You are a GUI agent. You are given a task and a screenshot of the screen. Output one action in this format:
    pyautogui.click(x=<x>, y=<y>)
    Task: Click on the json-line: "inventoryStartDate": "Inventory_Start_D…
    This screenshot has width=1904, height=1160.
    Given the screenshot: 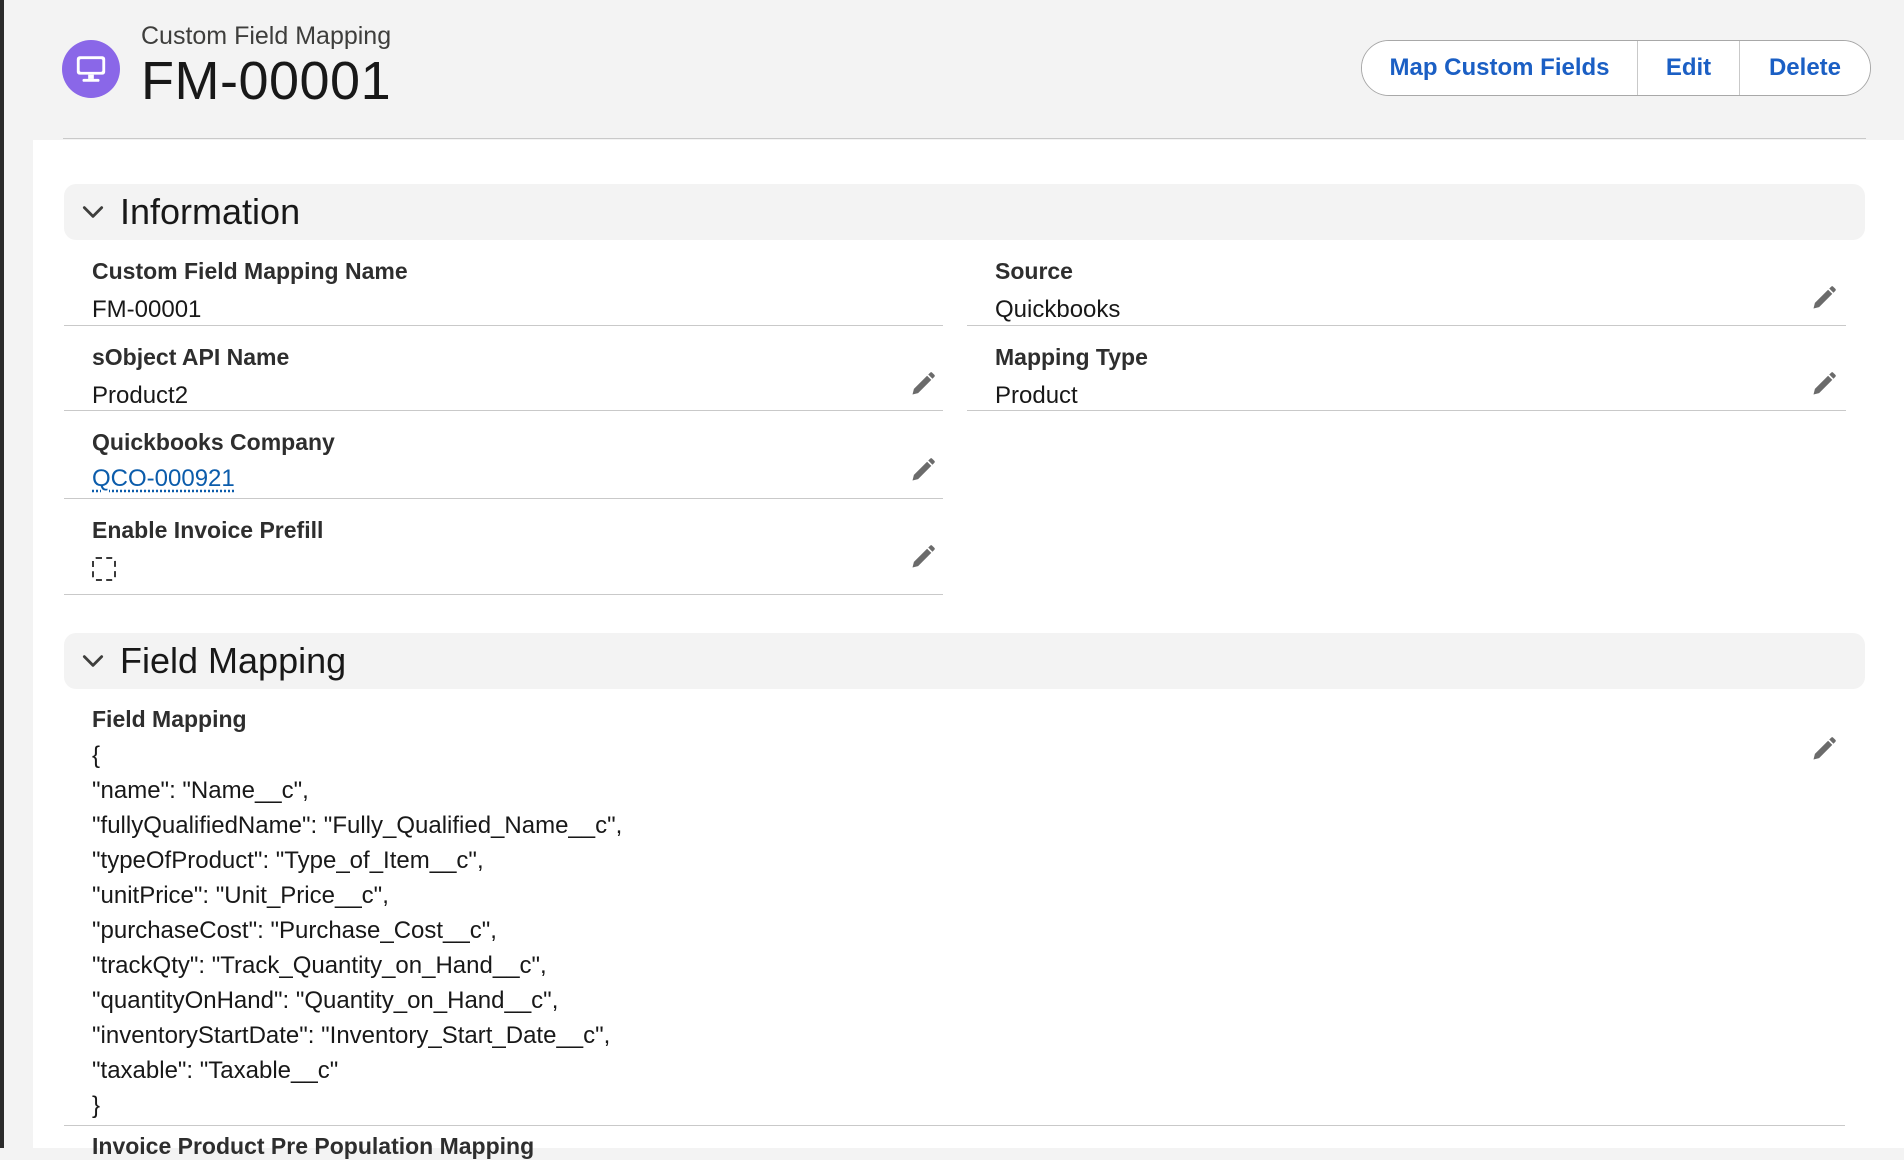 What is the action you would take?
    pyautogui.click(x=351, y=1035)
    